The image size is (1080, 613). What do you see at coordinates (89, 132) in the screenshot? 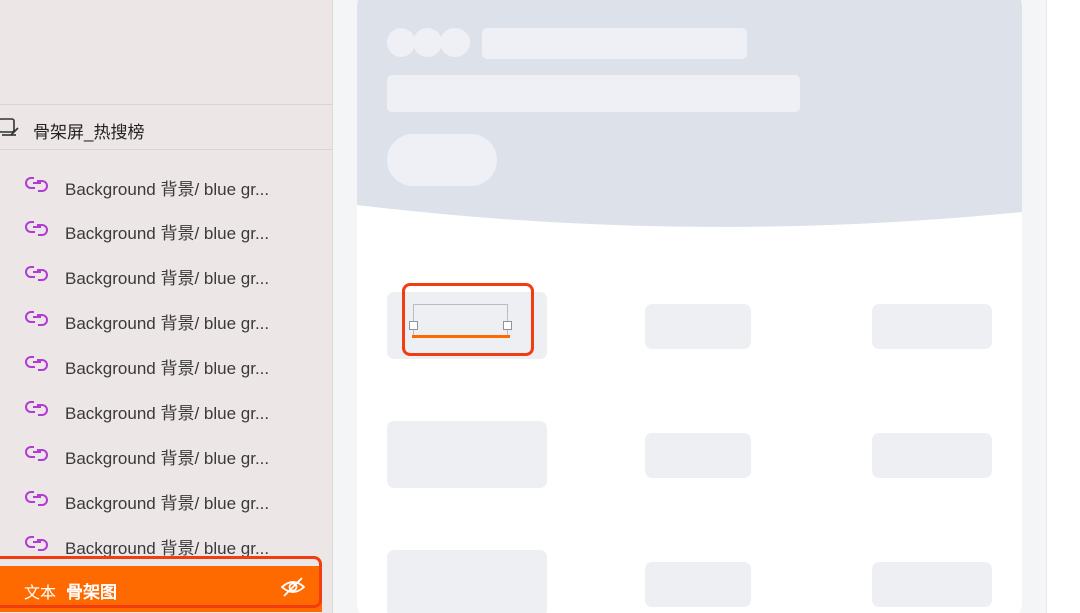
I see `layer-group-label: 骨架屏_热搜榜` at bounding box center [89, 132].